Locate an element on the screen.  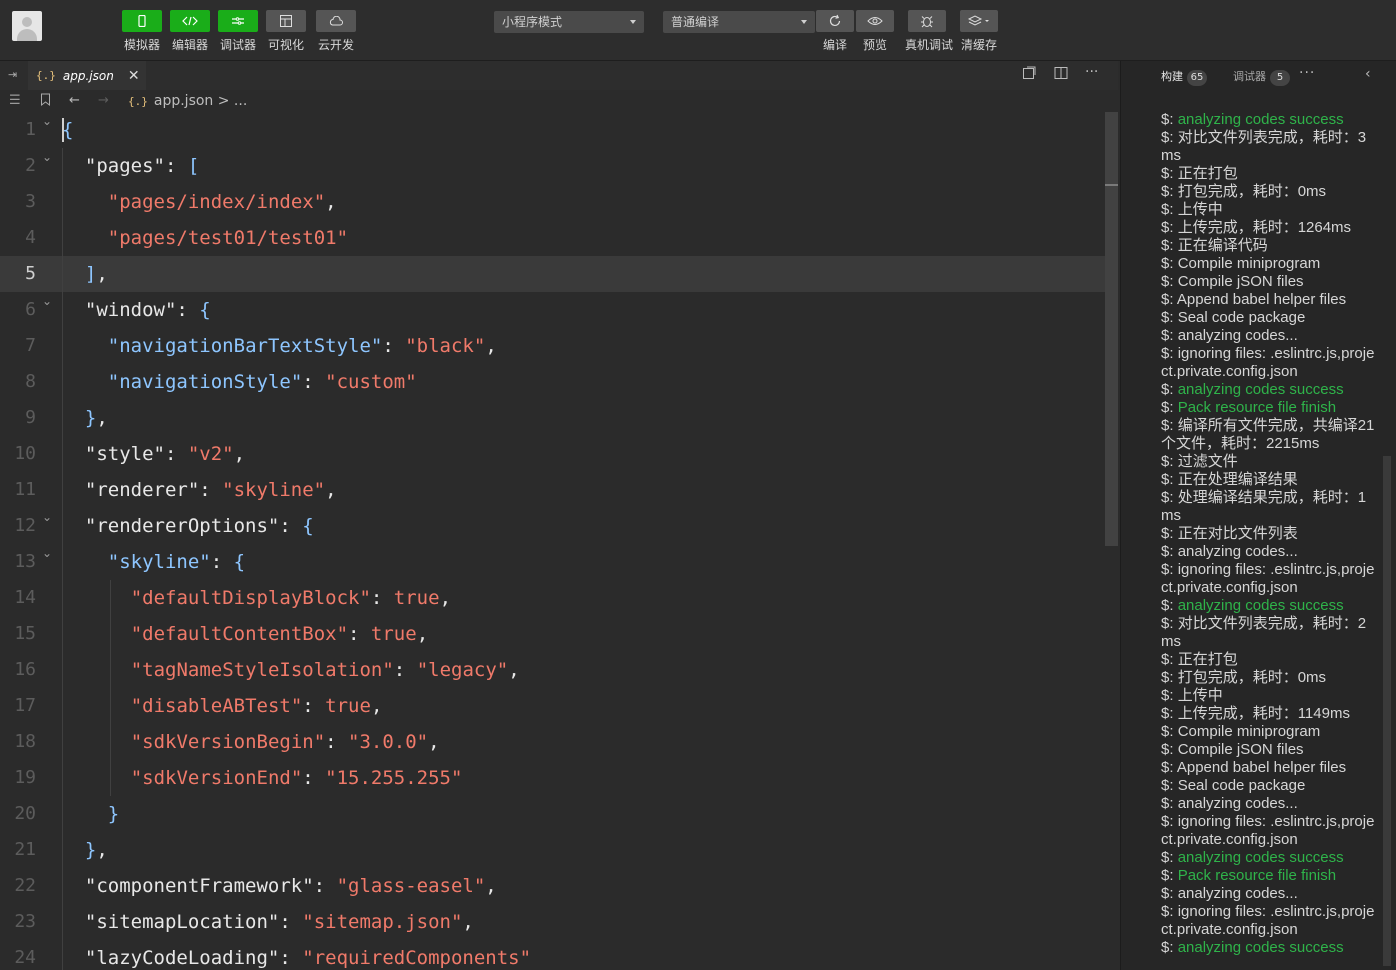
code-line: 4 "pages/test01/test01" is located at coordinates (552, 238).